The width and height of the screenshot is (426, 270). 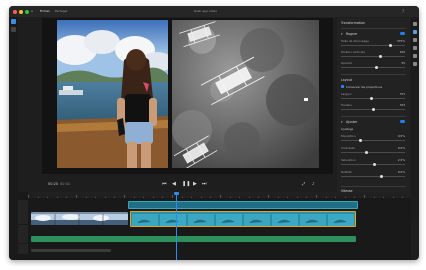 What do you see at coordinates (402, 121) in the screenshot?
I see `adjust-toggle` at bounding box center [402, 121].